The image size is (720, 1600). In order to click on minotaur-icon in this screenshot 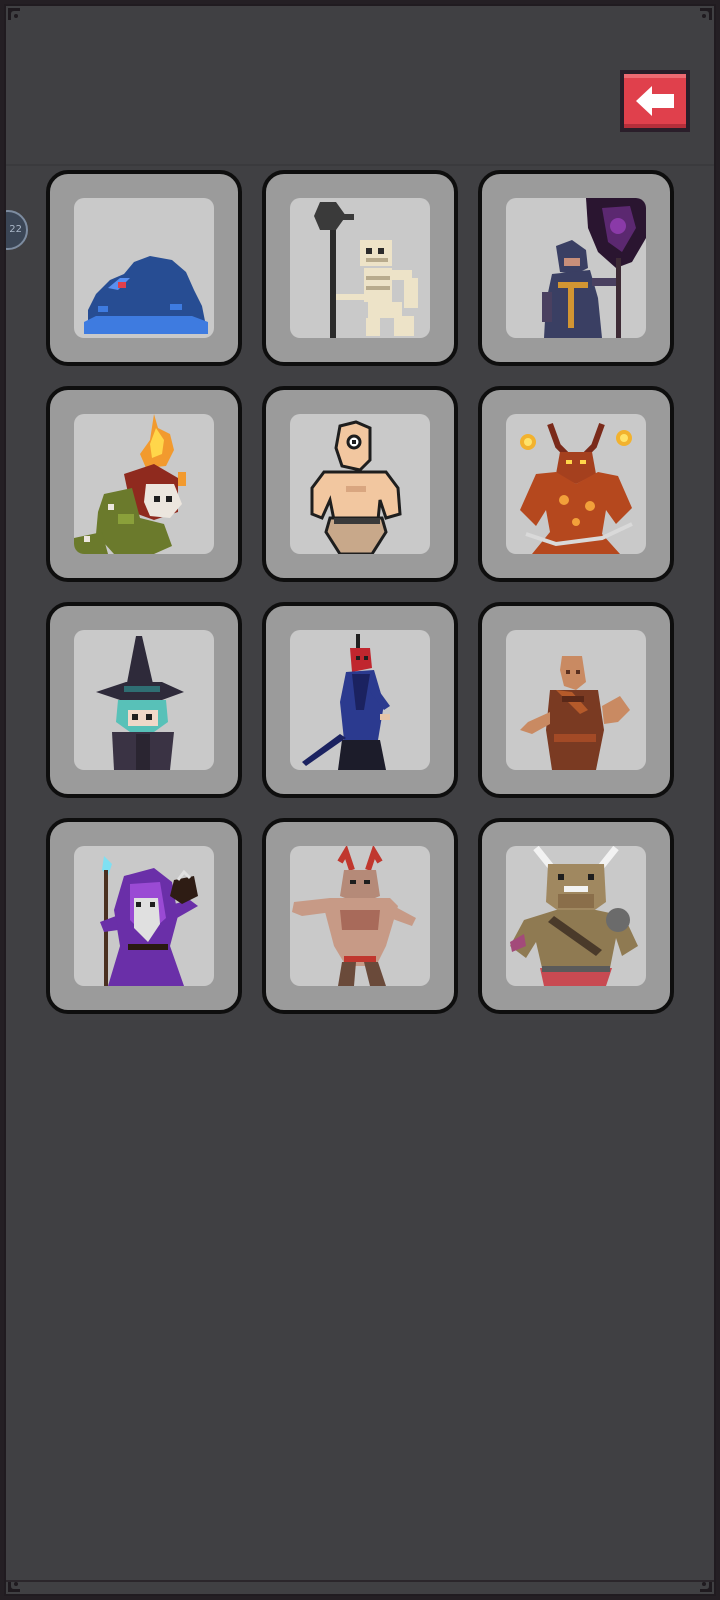, I will do `click(574, 916)`.